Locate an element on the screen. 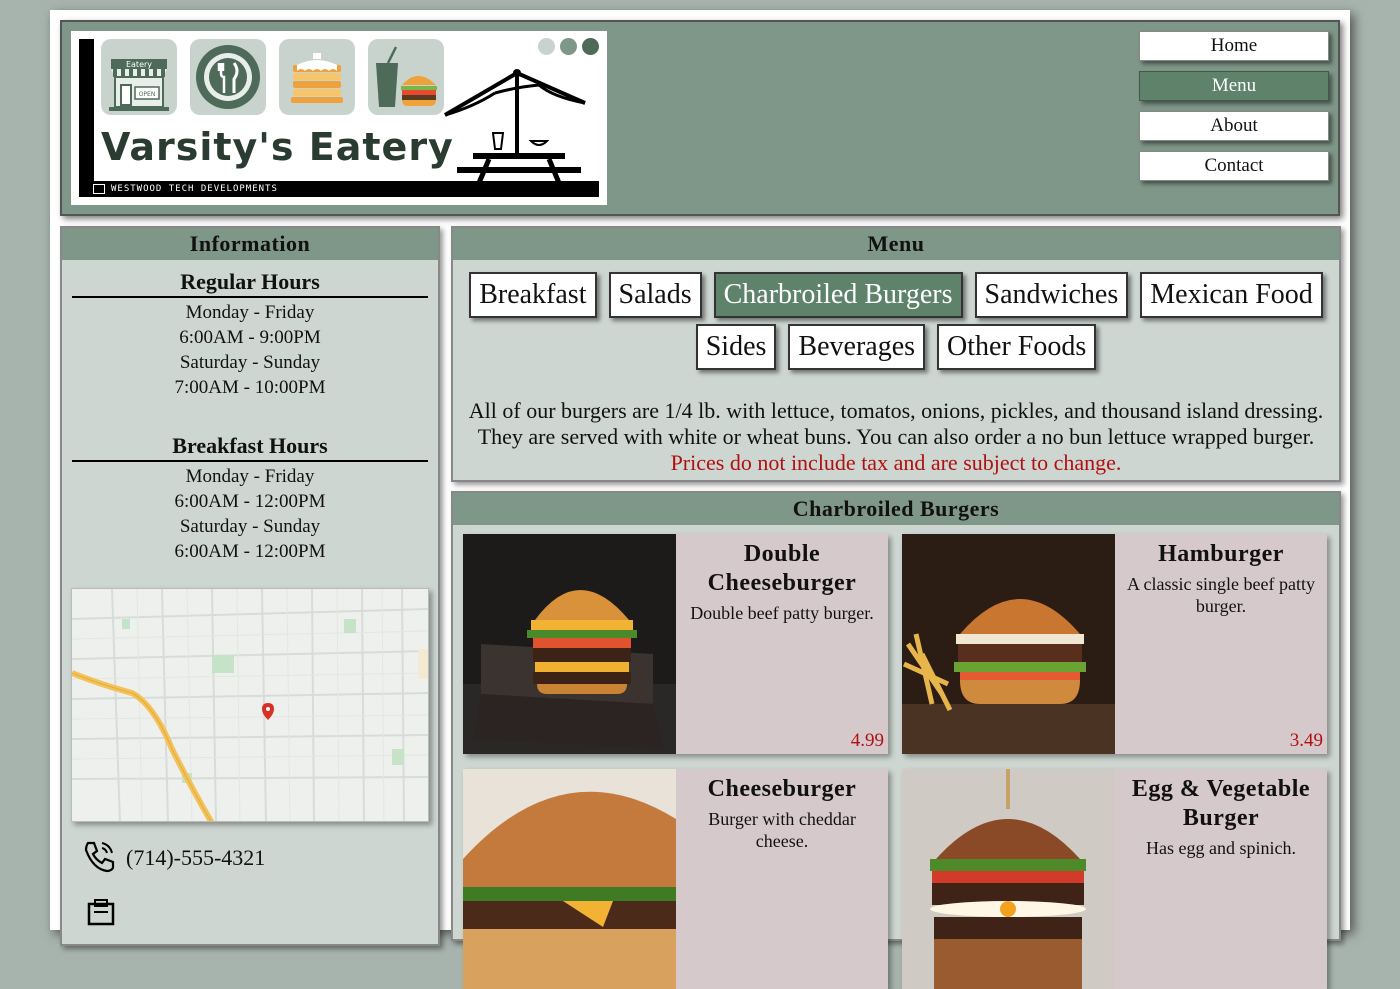 This screenshot has width=1400, height=989. item-price: 4.99 is located at coordinates (867, 740).